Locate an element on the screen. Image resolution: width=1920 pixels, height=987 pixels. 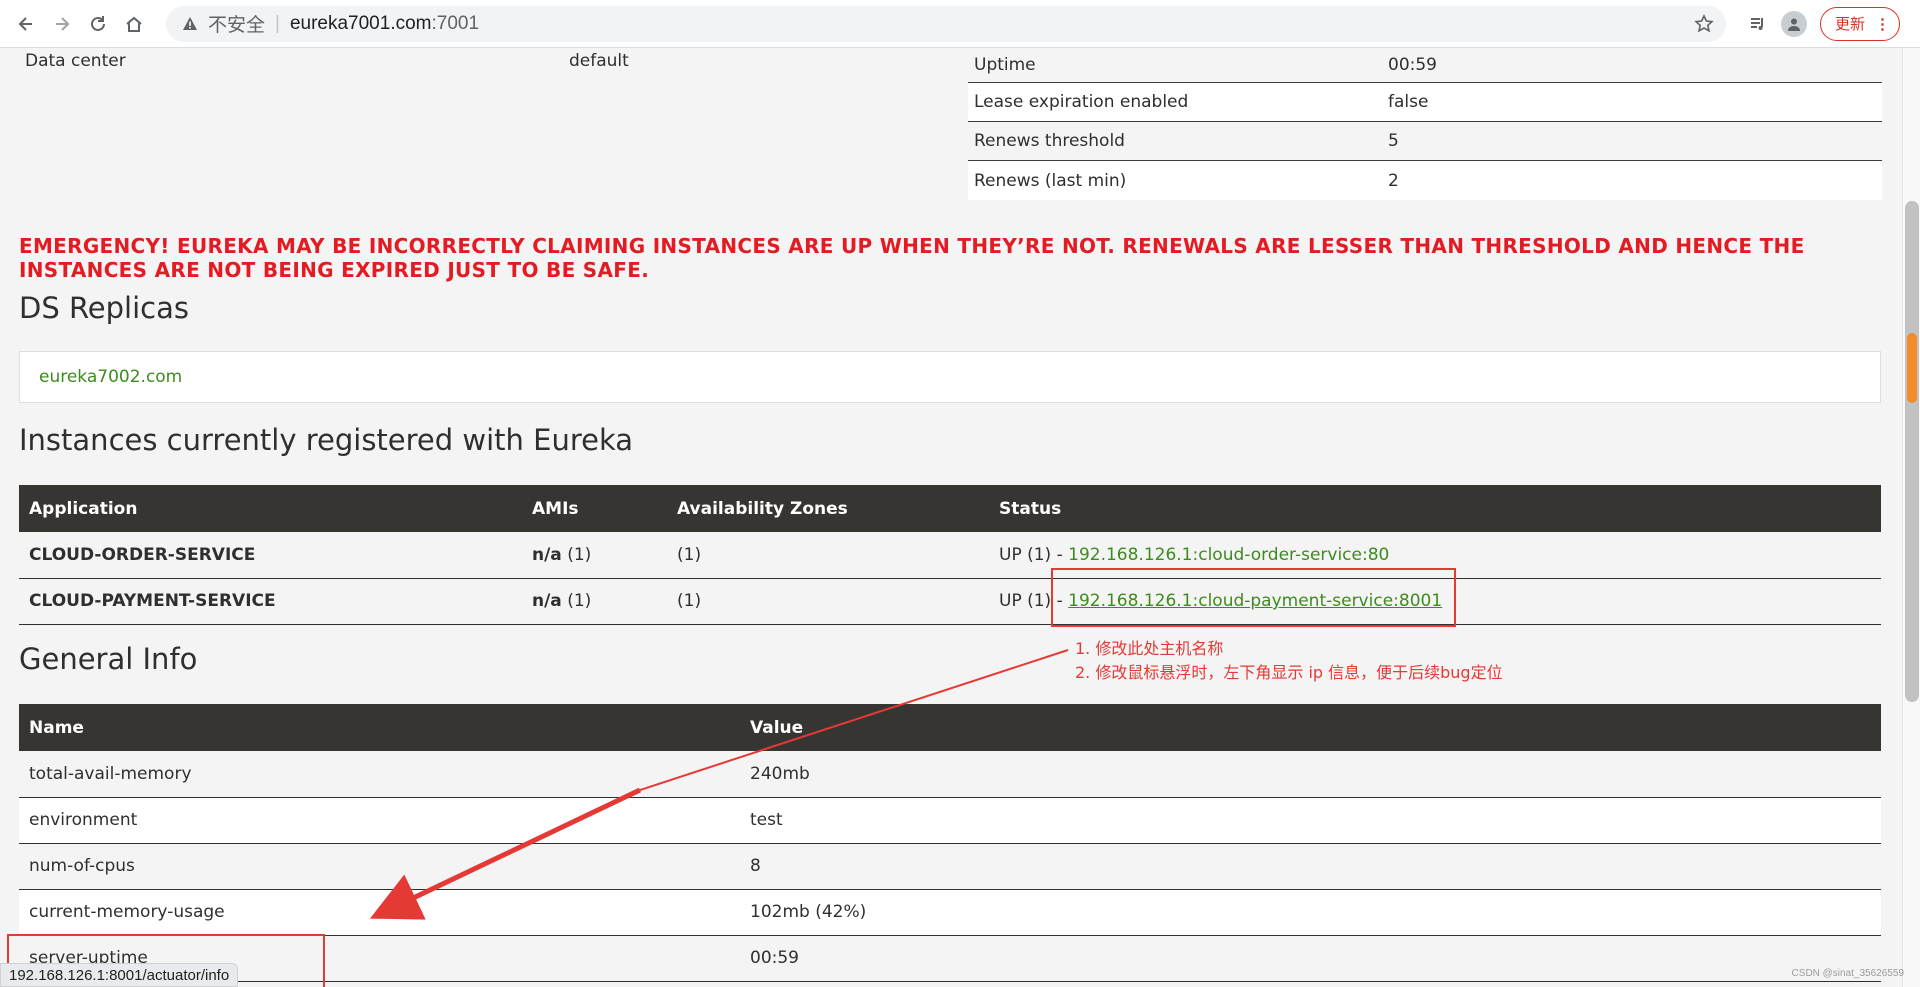
scrollbar-thumb is located at coordinates (1912, 451).